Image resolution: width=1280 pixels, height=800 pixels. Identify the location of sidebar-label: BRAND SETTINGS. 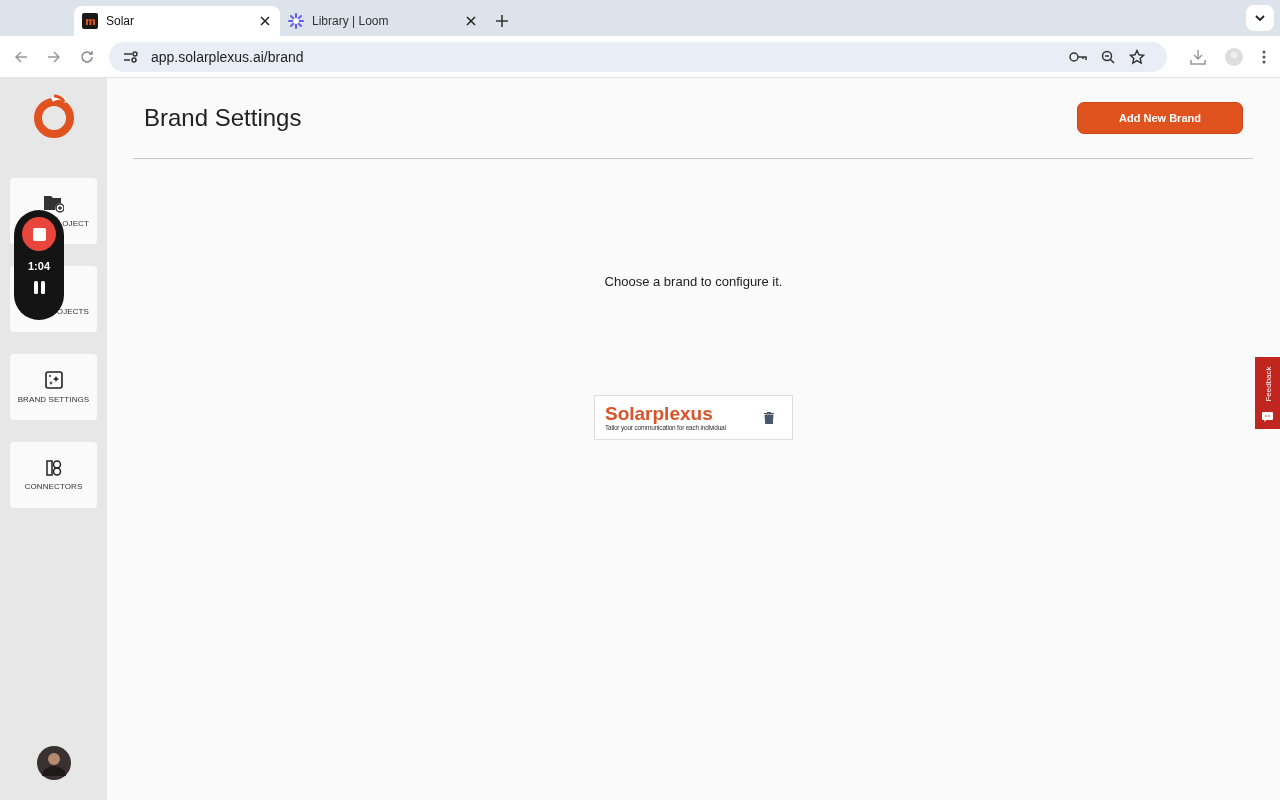
(53, 399).